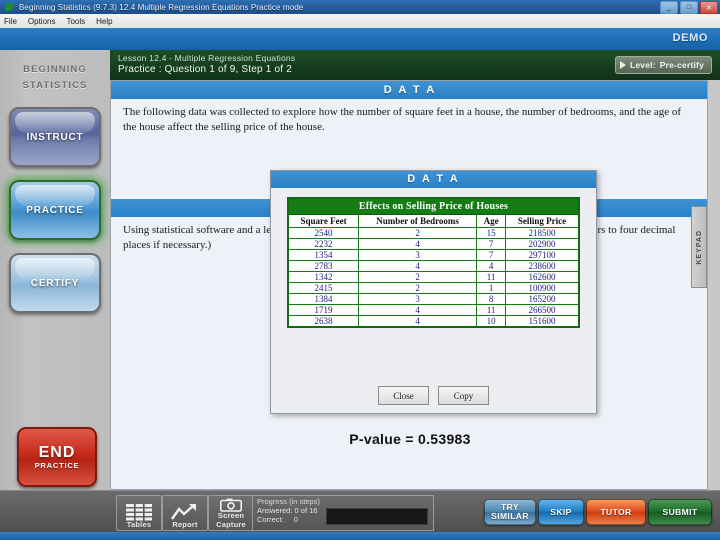  I want to click on cell-age: 11, so click(491, 310).